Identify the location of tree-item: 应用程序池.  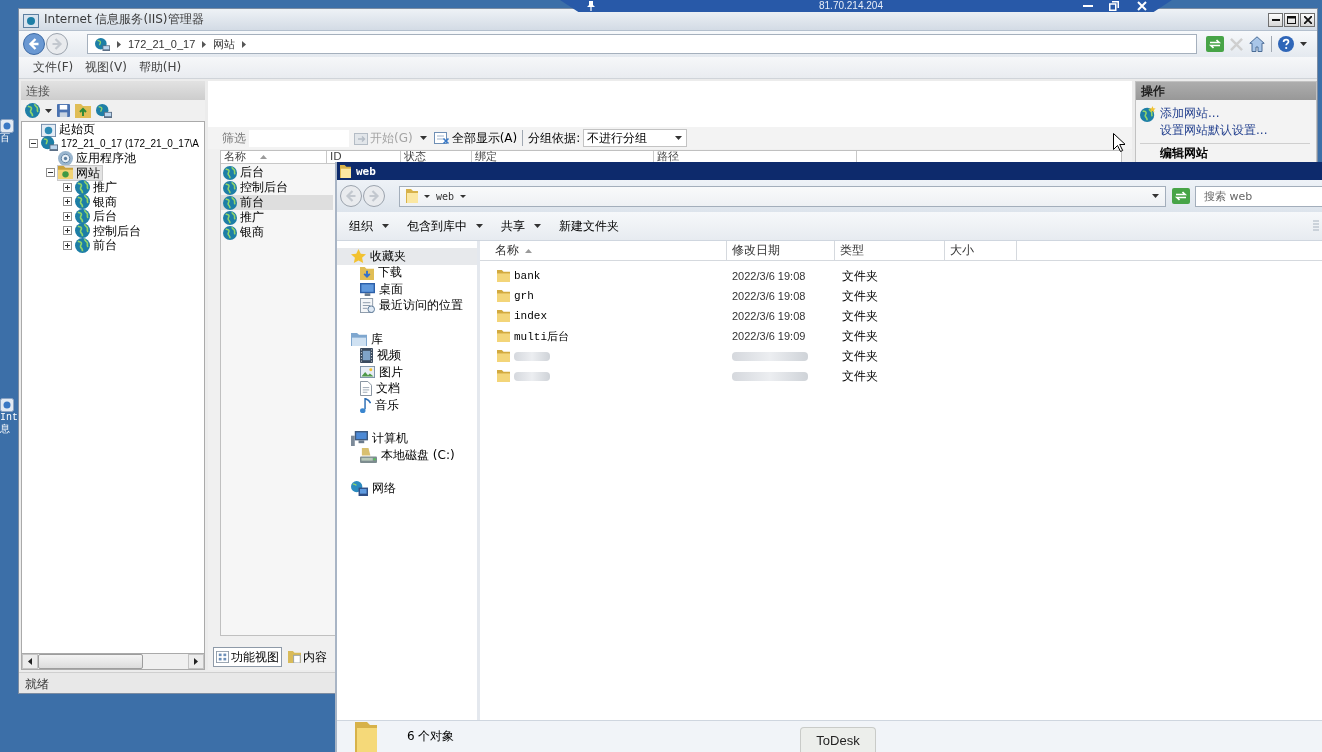
(98, 158).